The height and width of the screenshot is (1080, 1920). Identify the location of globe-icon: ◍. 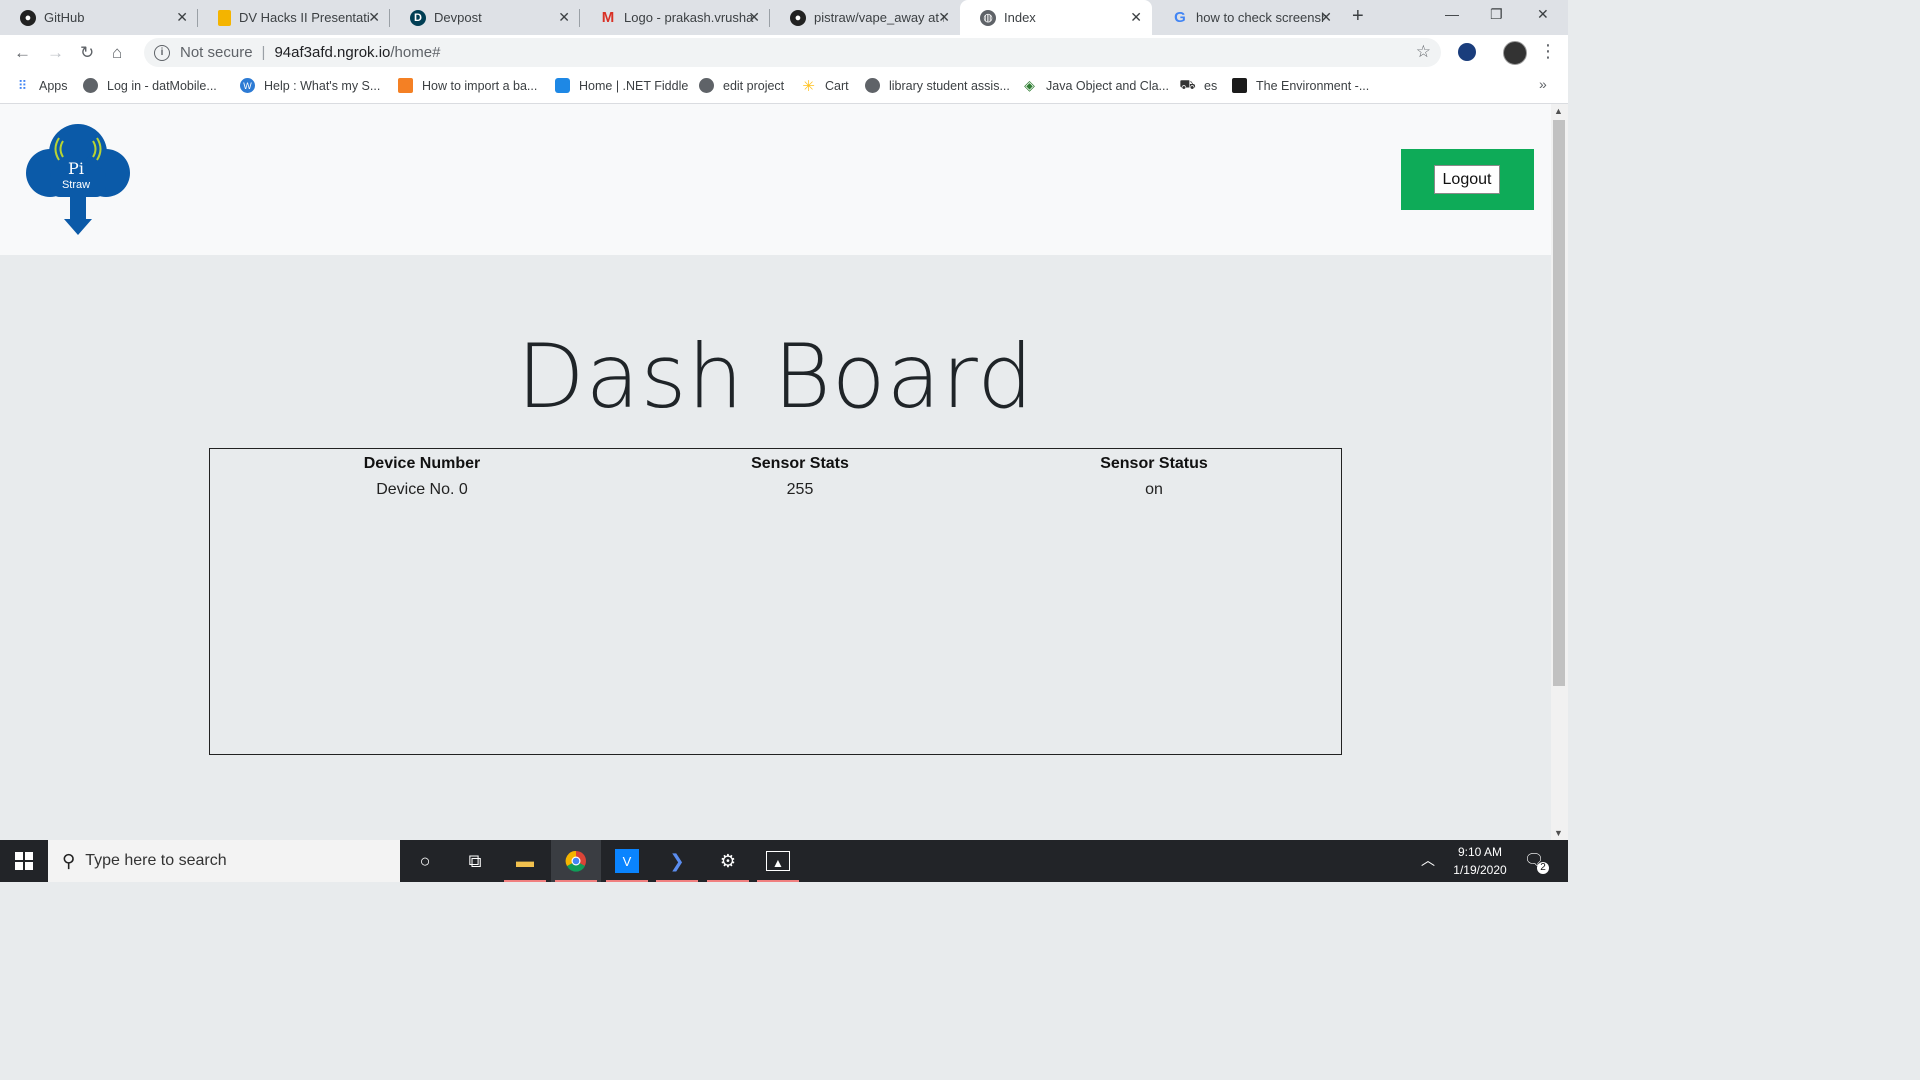
(988, 17).